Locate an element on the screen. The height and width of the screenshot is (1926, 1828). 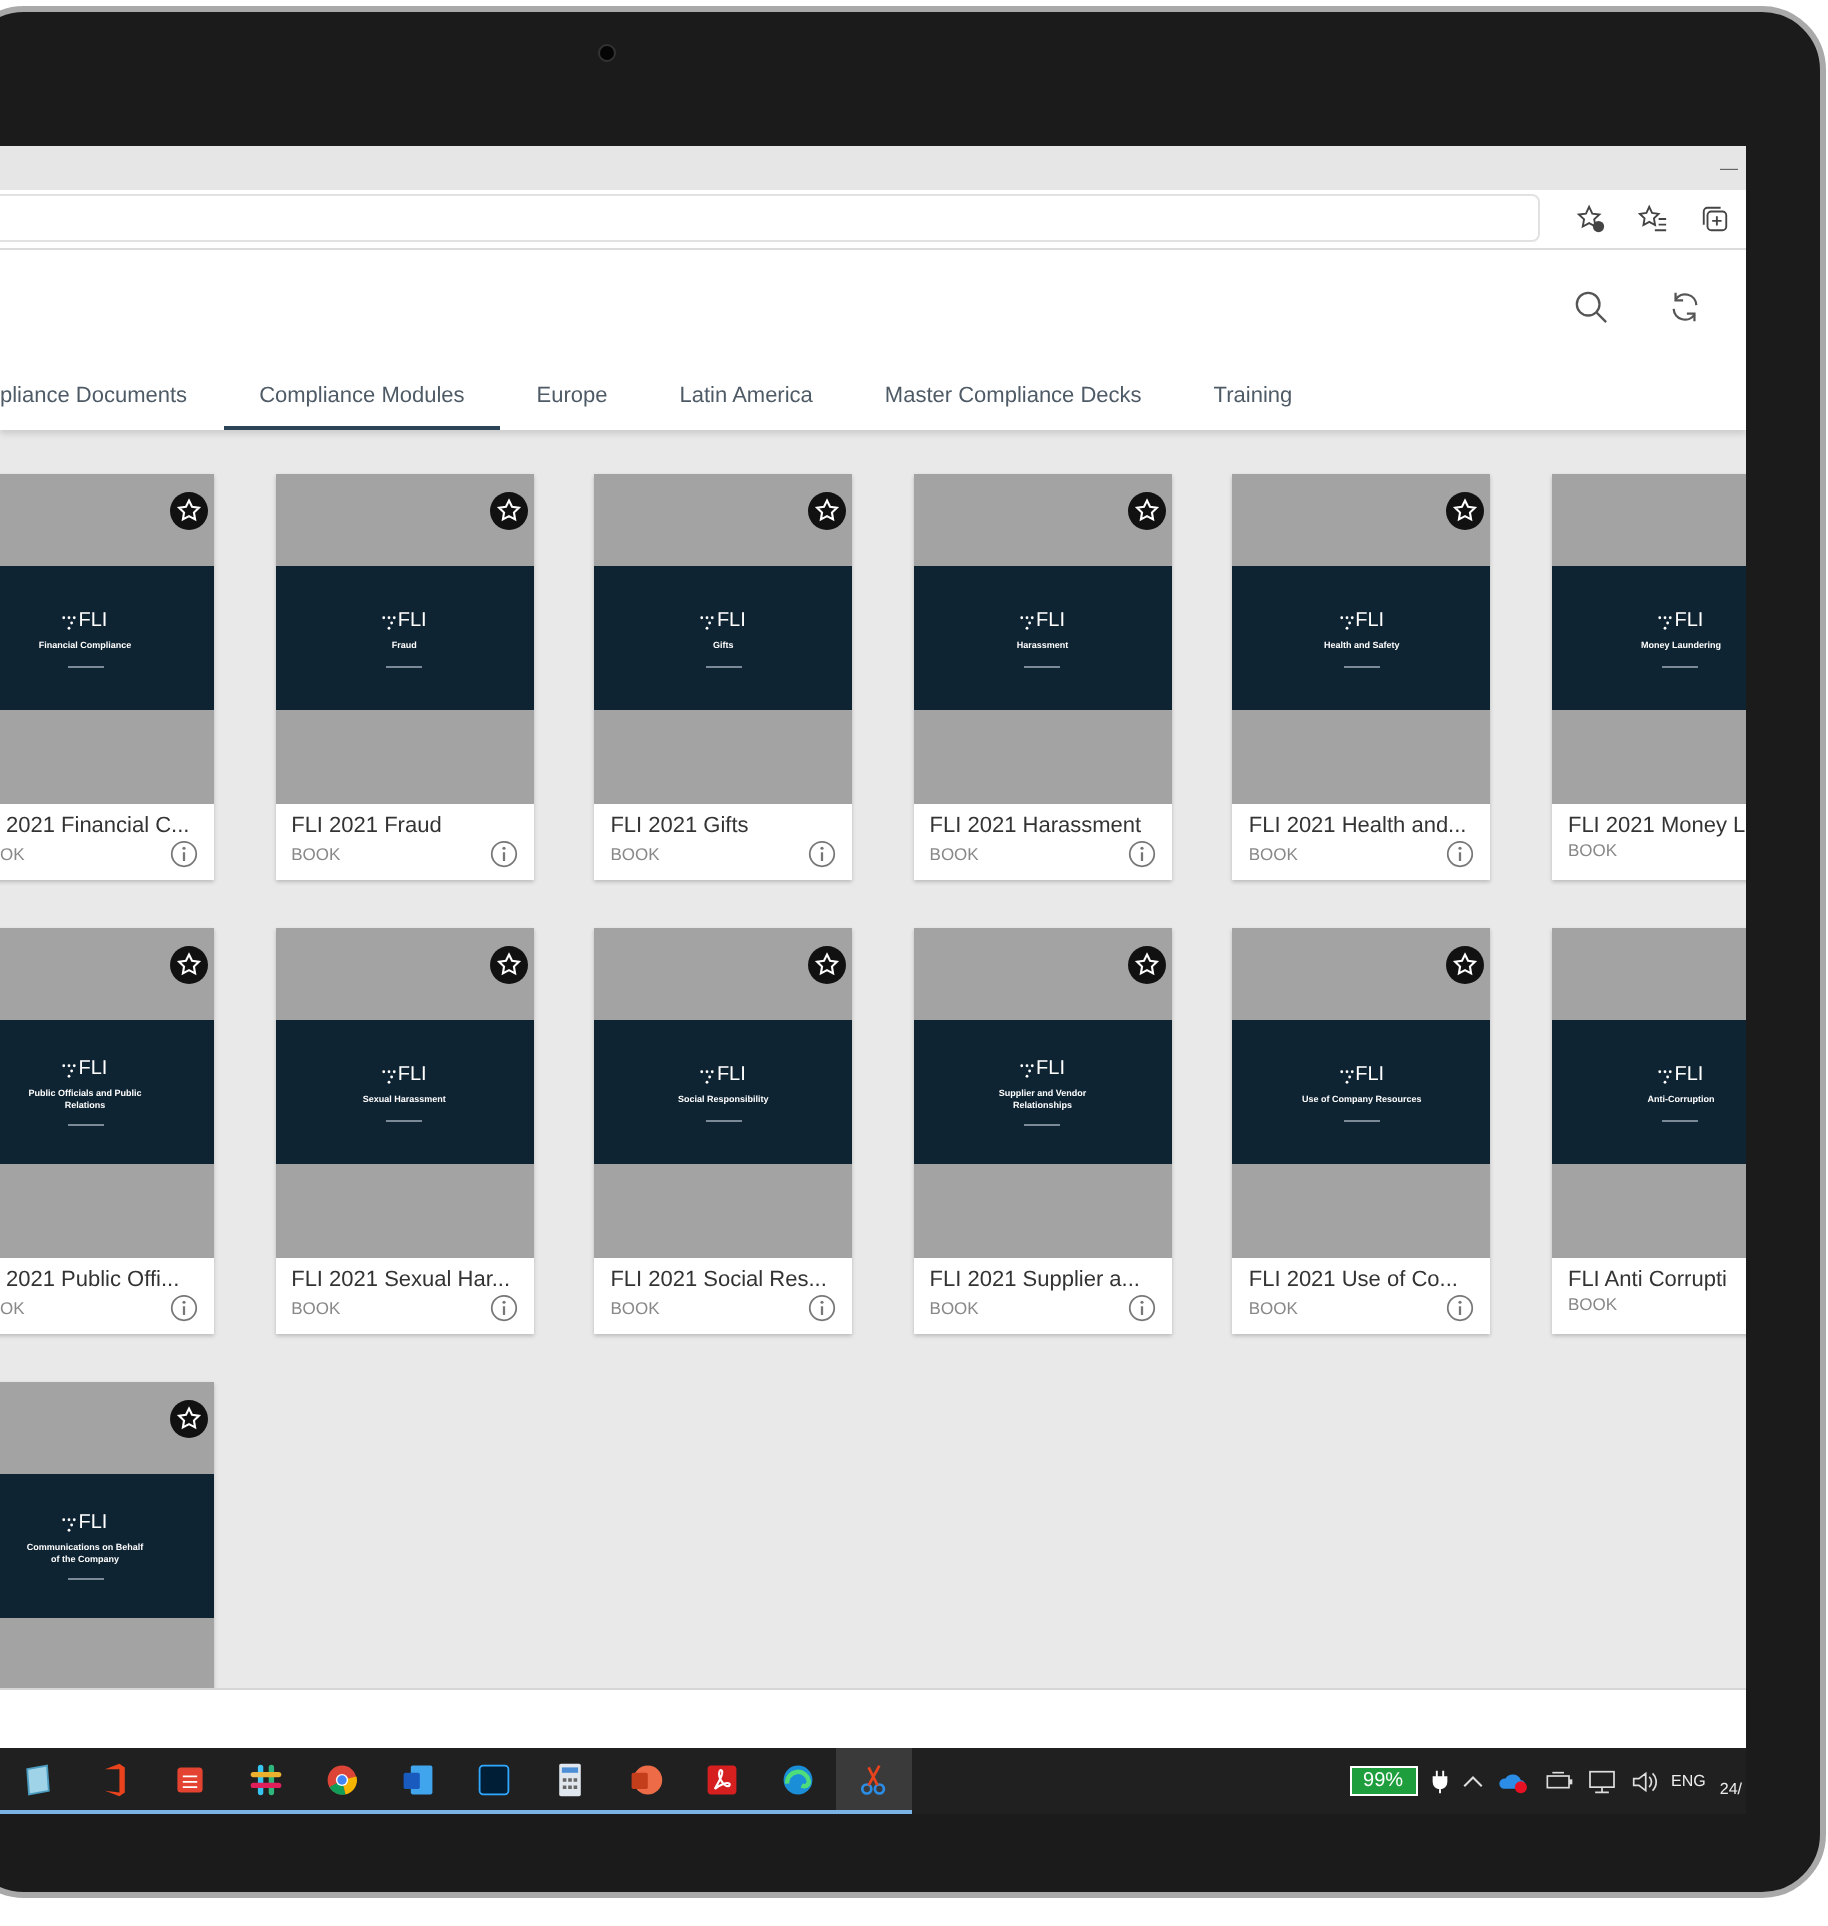
book-title: FLI 2021 Fraud is located at coordinates (367, 825).